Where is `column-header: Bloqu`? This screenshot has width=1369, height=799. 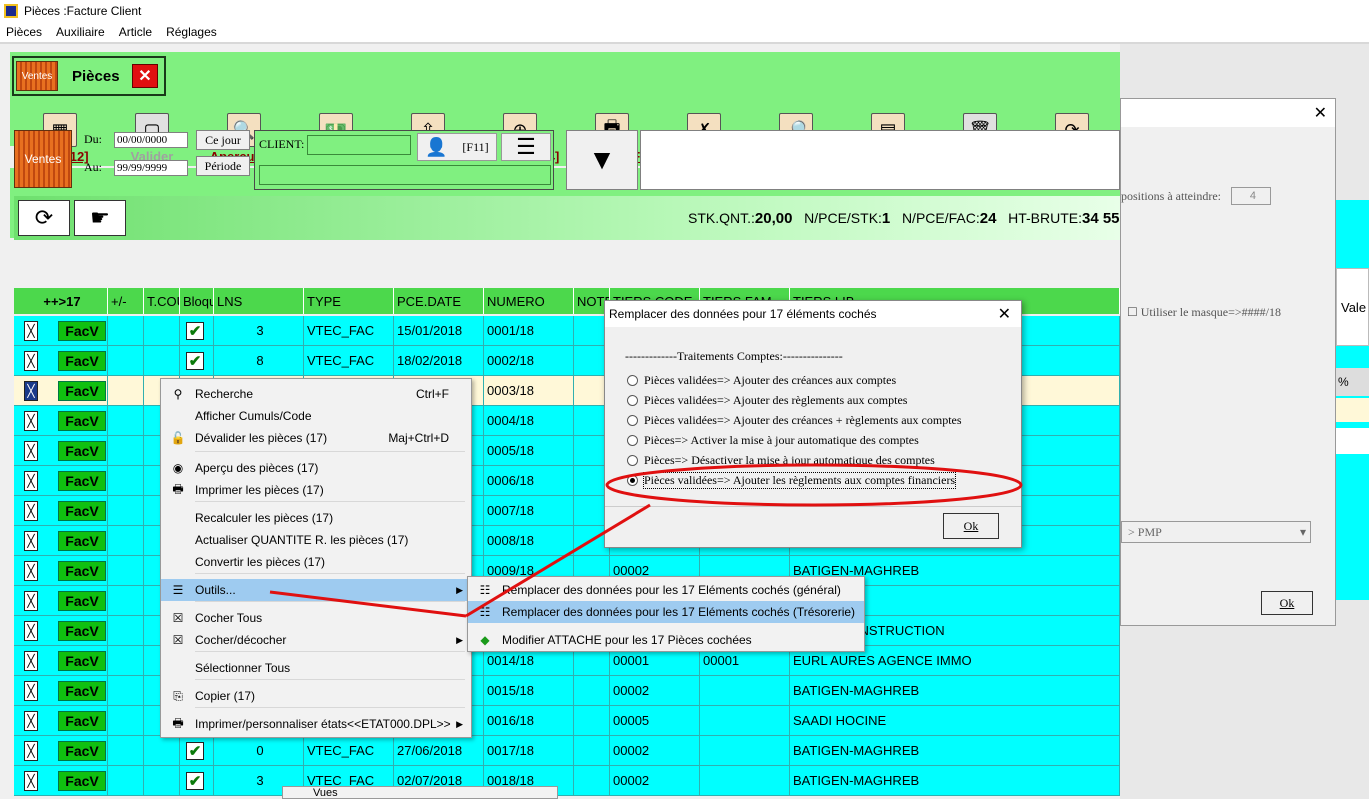 column-header: Bloqu is located at coordinates (197, 301).